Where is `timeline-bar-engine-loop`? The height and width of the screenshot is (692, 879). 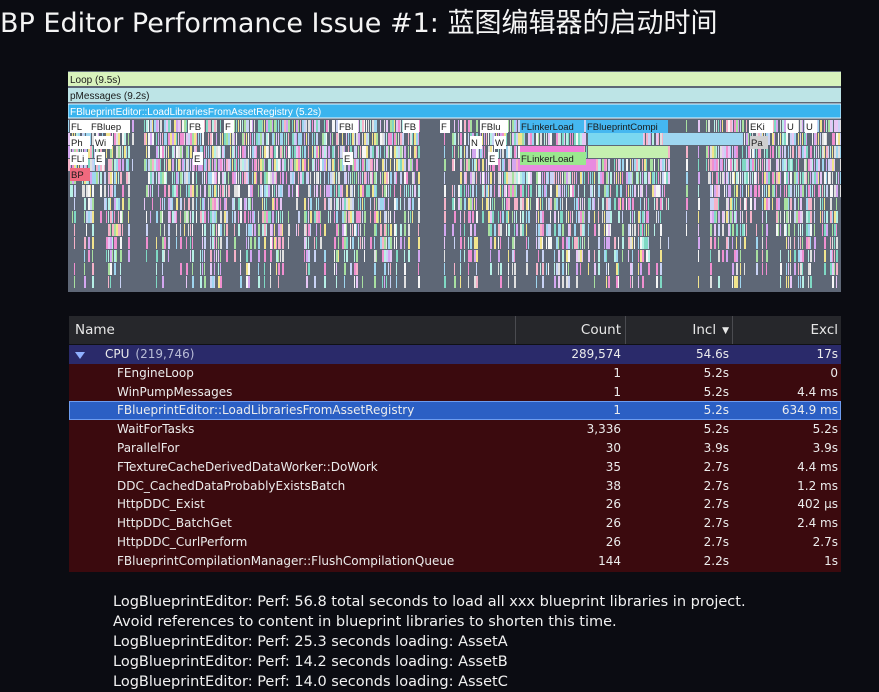
timeline-bar-engine-loop is located at coordinates (454, 79).